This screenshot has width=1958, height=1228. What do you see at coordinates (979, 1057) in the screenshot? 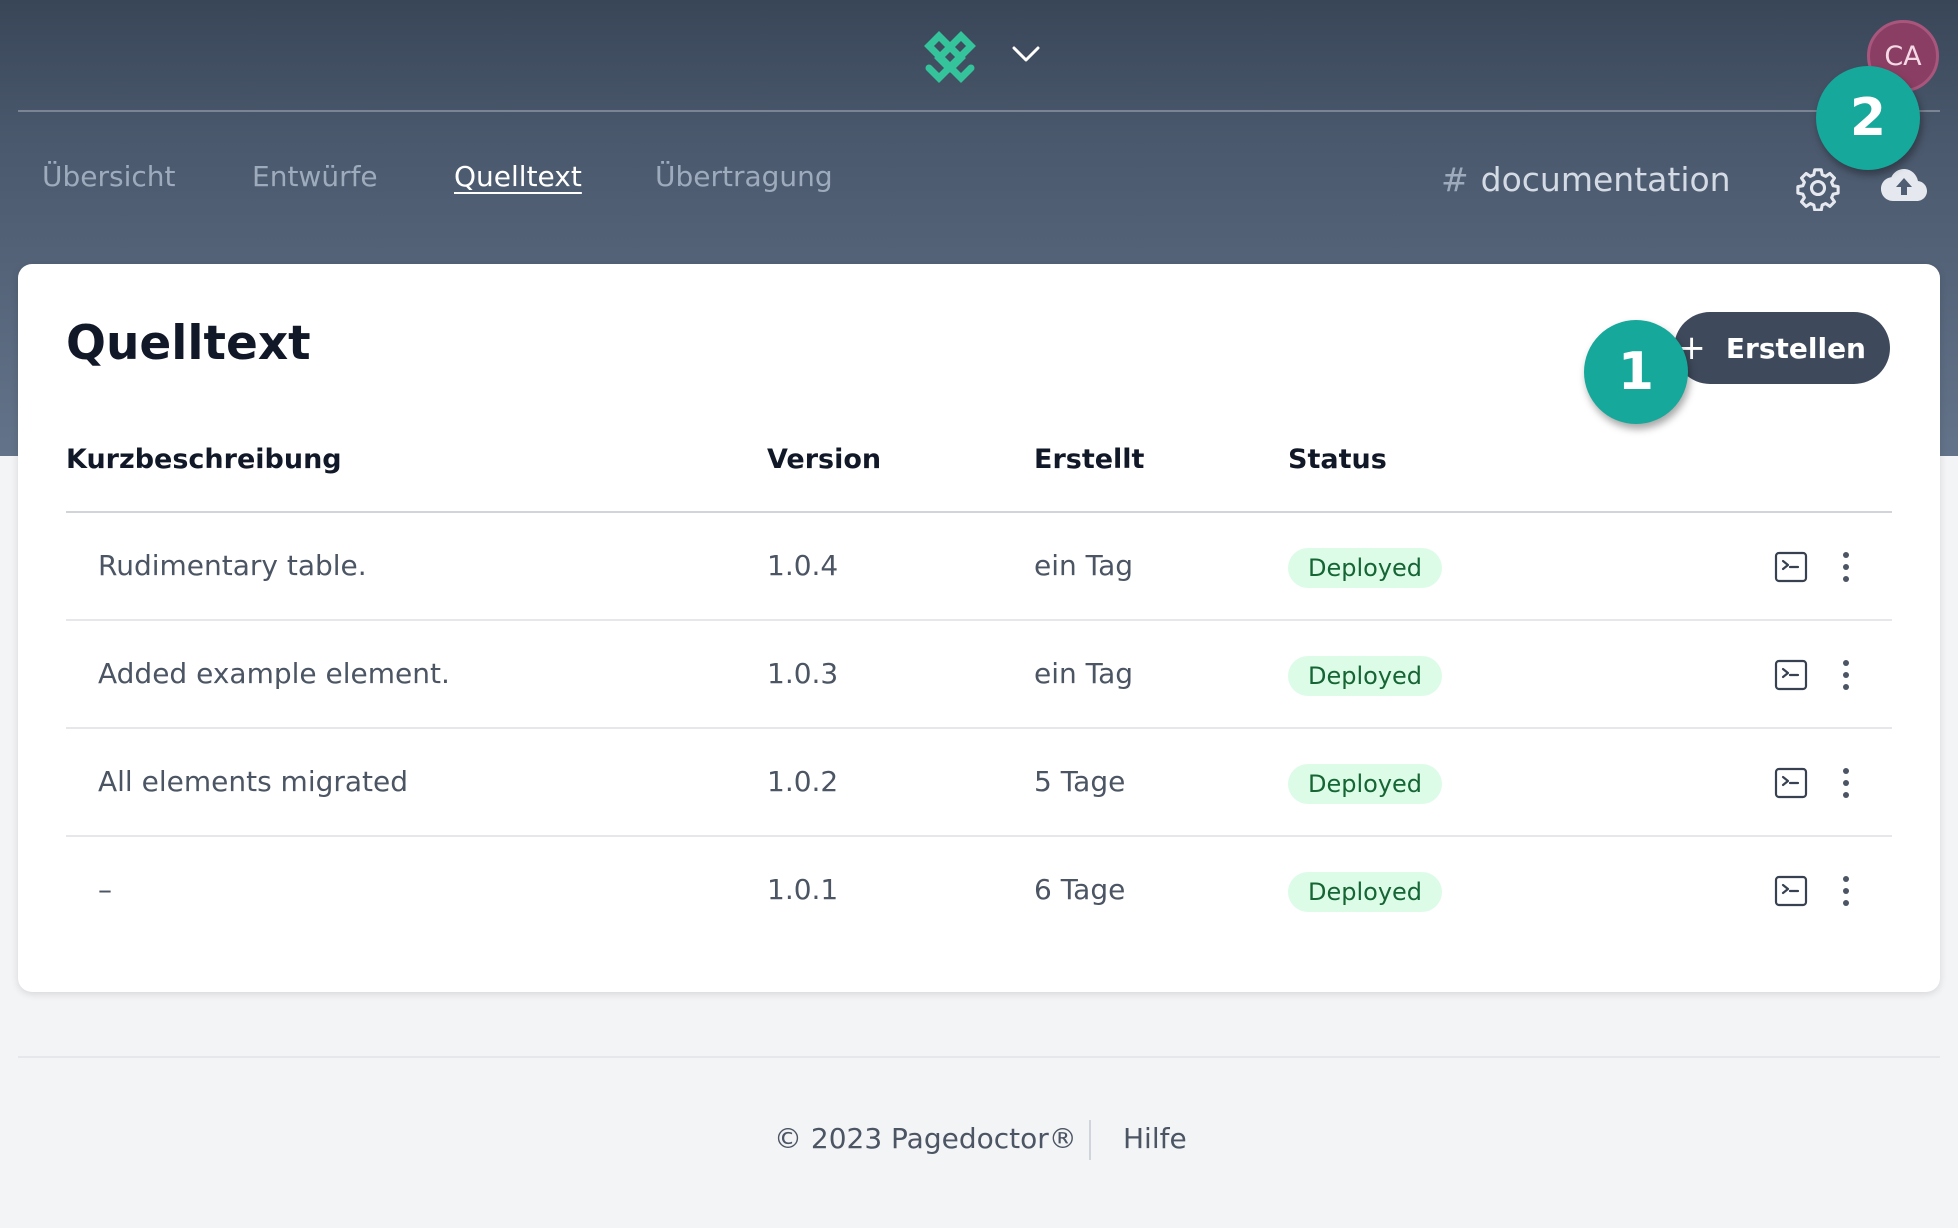
I see `footer-divider` at bounding box center [979, 1057].